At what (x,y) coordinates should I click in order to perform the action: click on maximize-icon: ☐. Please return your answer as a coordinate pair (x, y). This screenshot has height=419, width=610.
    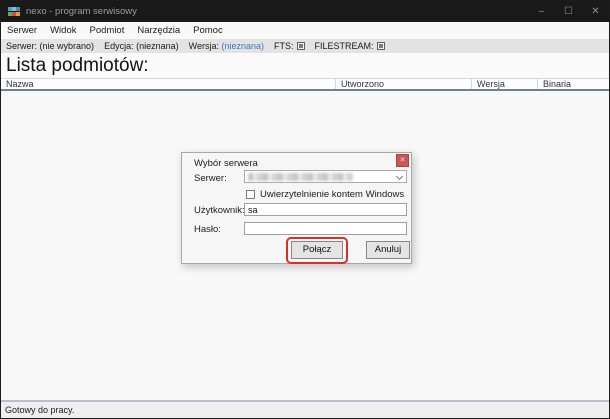
    Looking at the image, I should click on (568, 11).